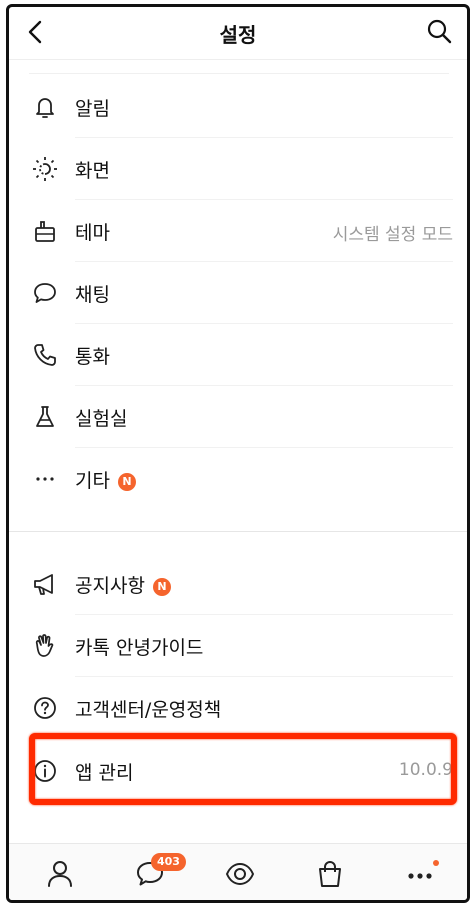  Describe the element at coordinates (239, 73) in the screenshot. I see `top-divider` at that location.